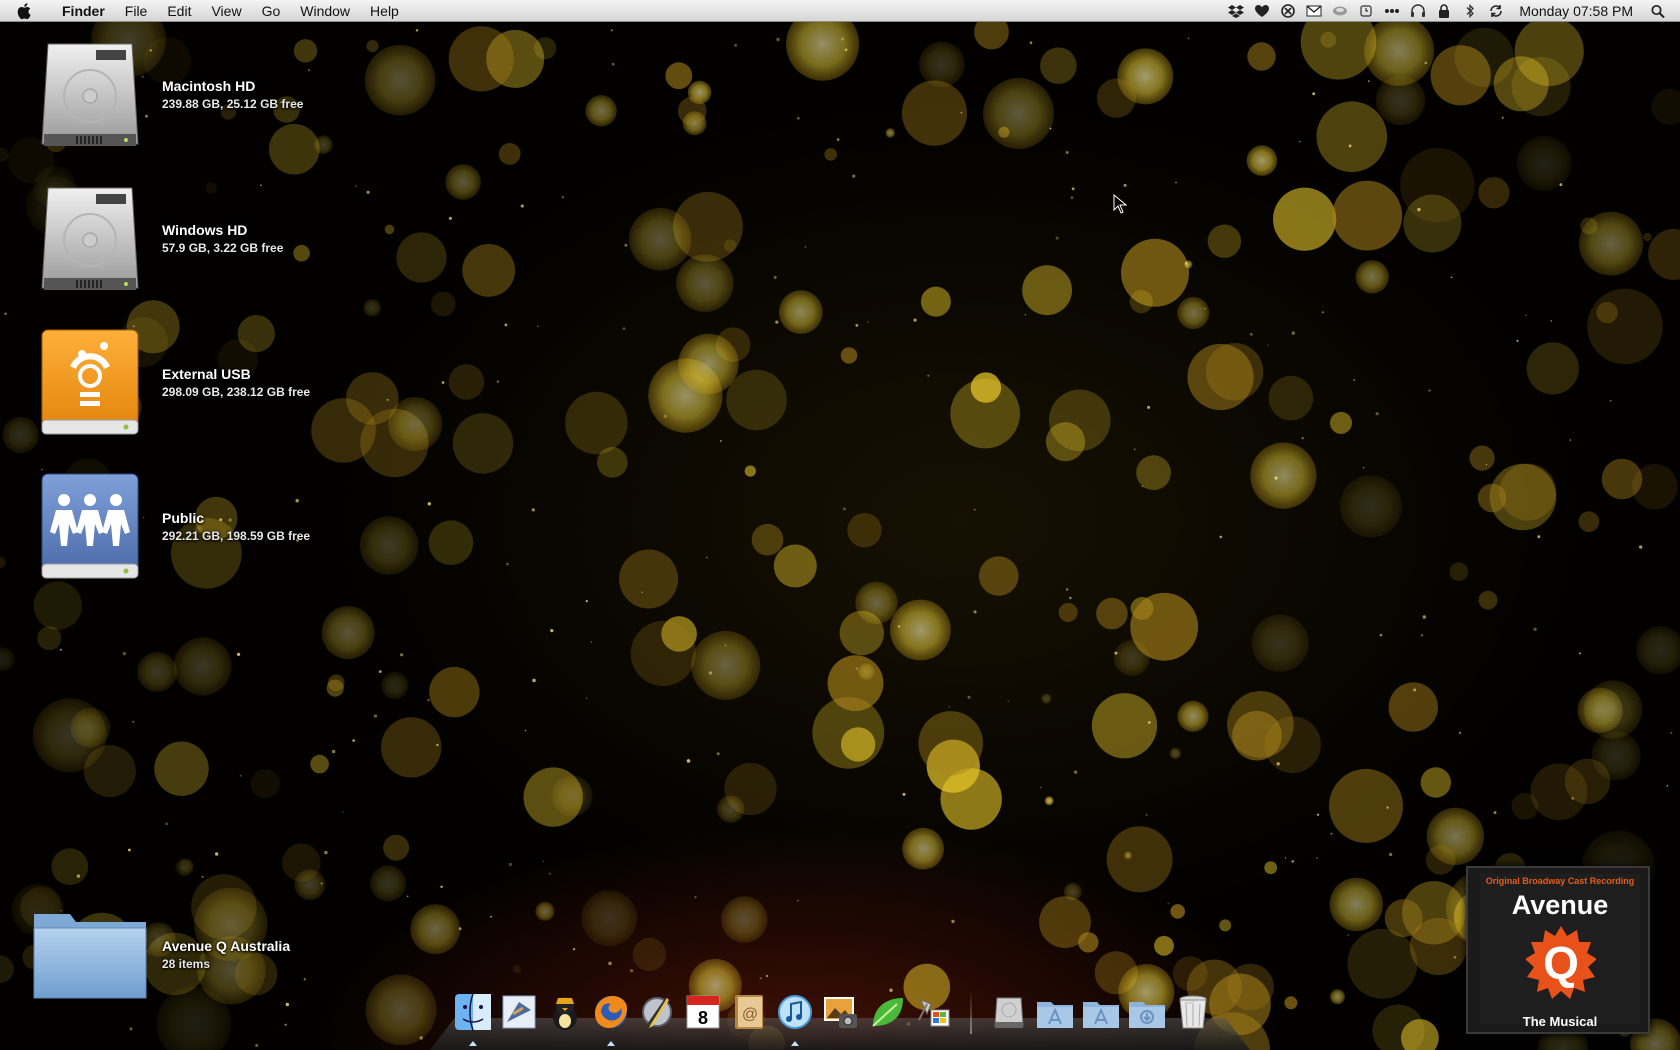 The width and height of the screenshot is (1680, 1050). Describe the element at coordinates (1340, 11) in the screenshot. I see `growl-icon` at that location.